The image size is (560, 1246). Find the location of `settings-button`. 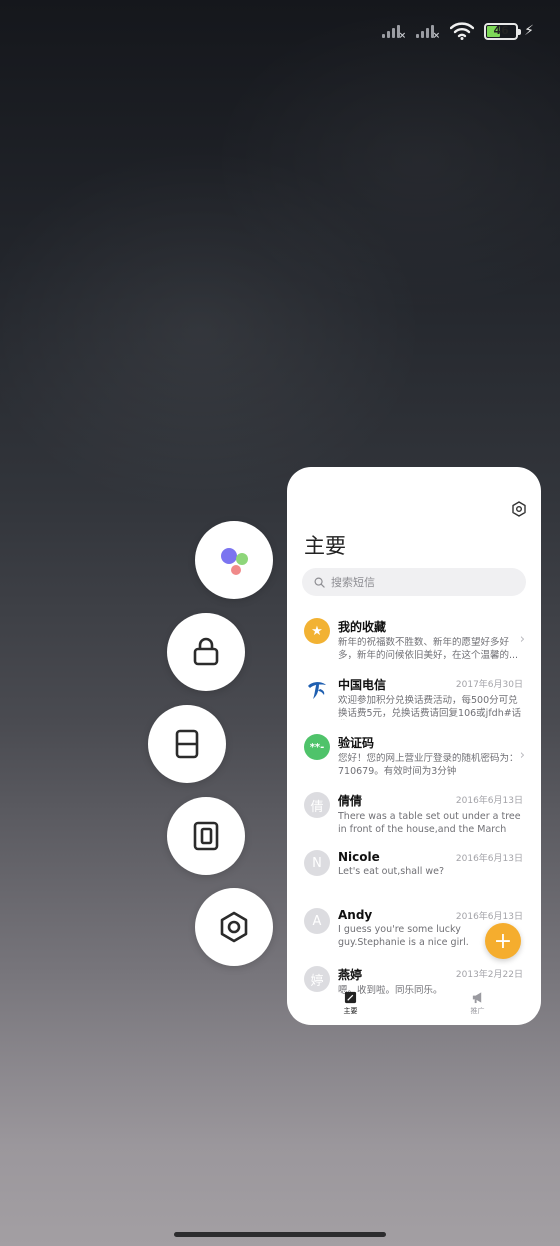

settings-button is located at coordinates (234, 927).